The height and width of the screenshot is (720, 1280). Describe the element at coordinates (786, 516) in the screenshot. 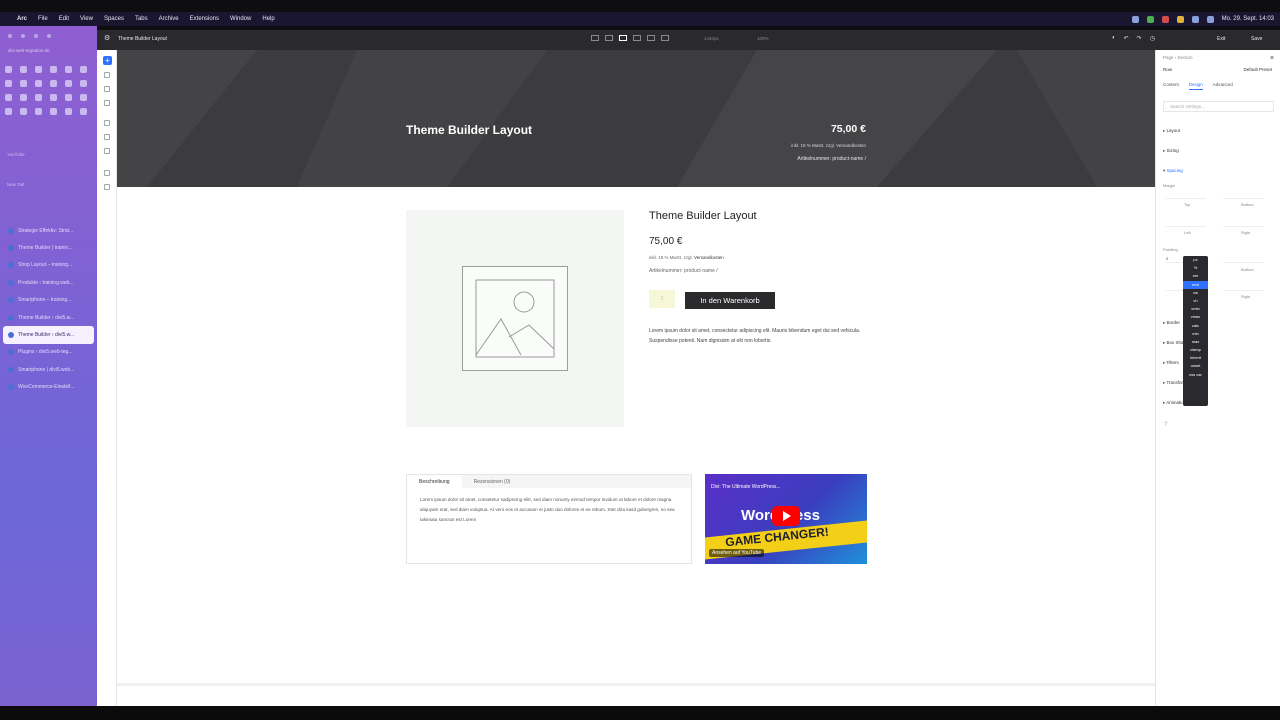

I see `play-button-icon` at that location.